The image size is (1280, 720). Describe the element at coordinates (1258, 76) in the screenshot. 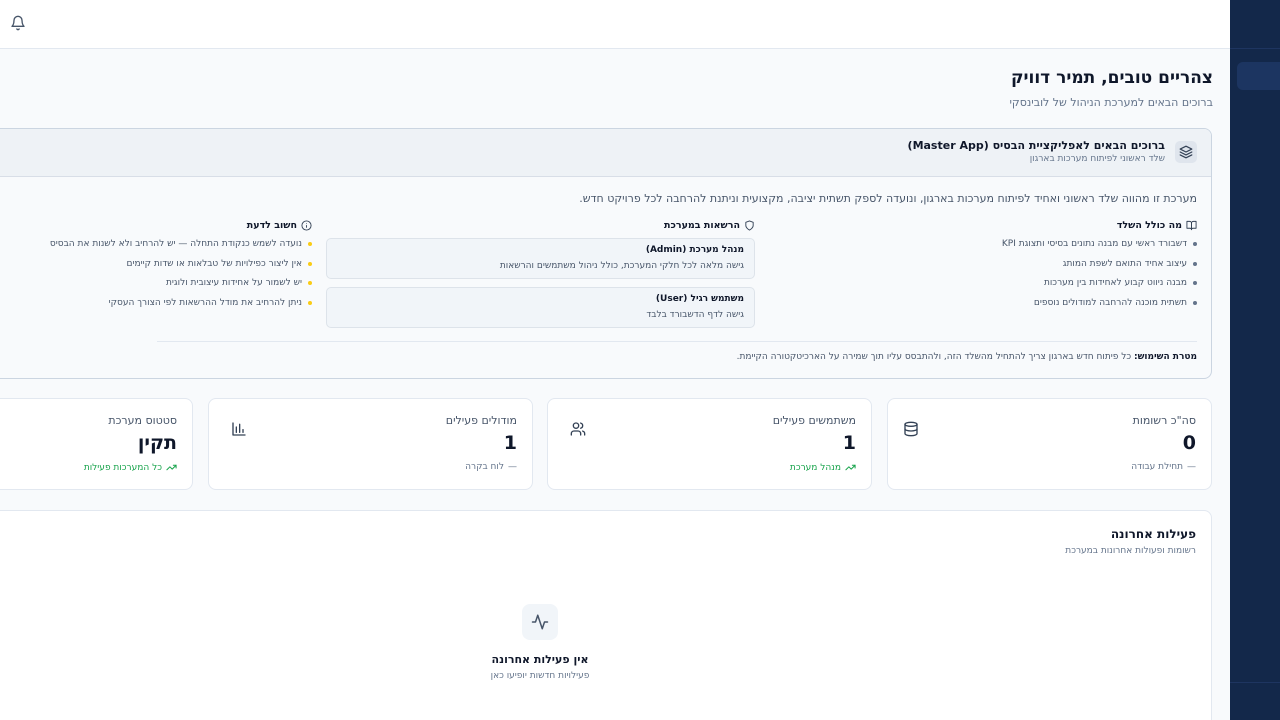

I see `sidebar-item-active` at that location.